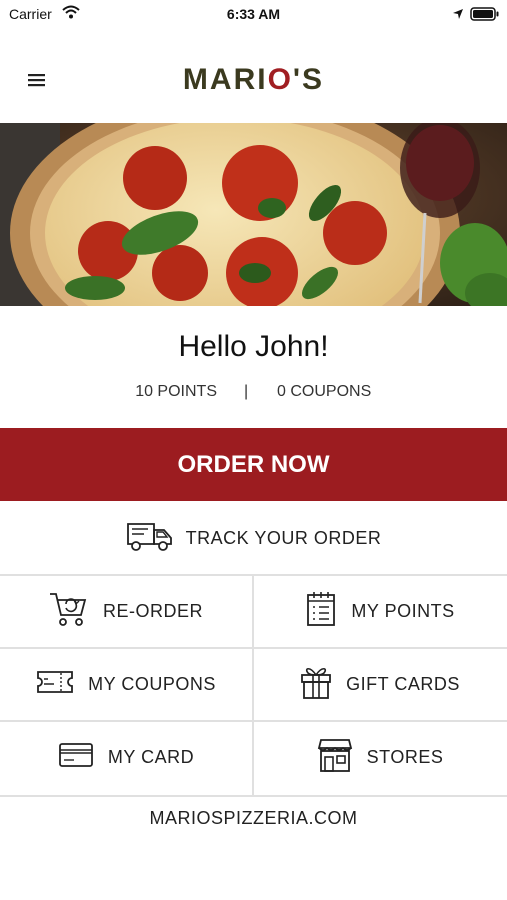 Image resolution: width=507 pixels, height=900 pixels. Describe the element at coordinates (176, 392) in the screenshot. I see `points-count: 10 POINTS` at that location.